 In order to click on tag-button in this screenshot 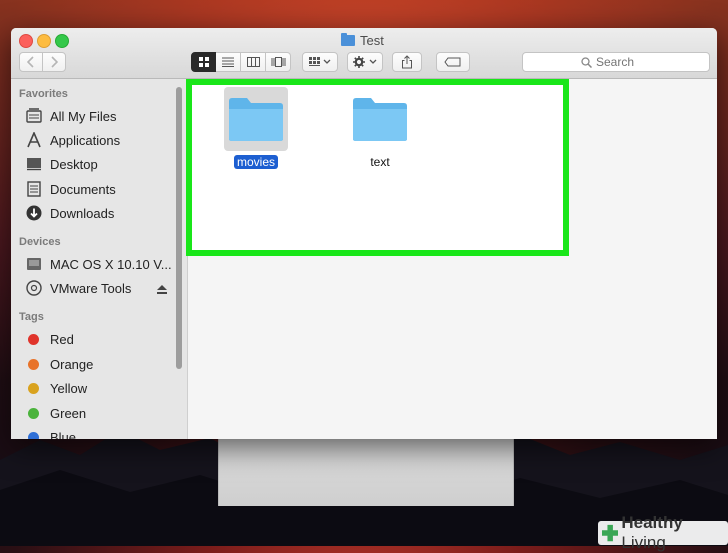, I will do `click(453, 62)`.